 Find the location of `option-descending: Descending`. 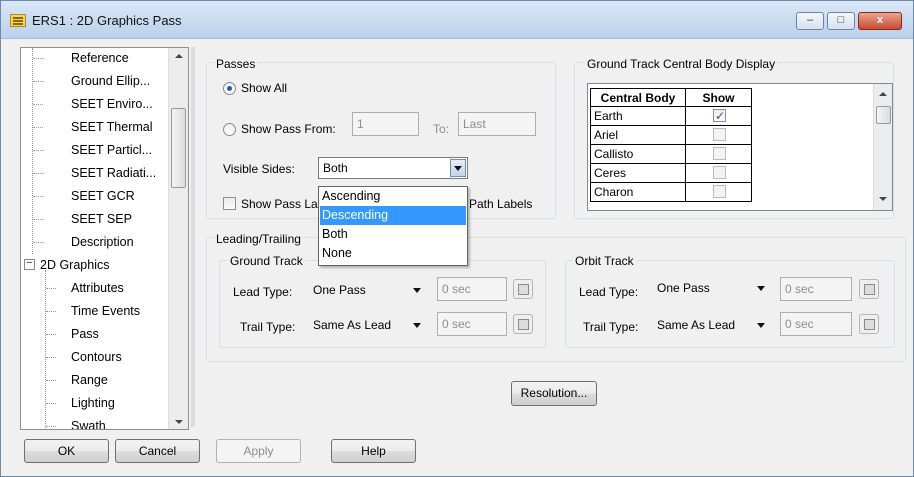

option-descending: Descending is located at coordinates (393, 215).